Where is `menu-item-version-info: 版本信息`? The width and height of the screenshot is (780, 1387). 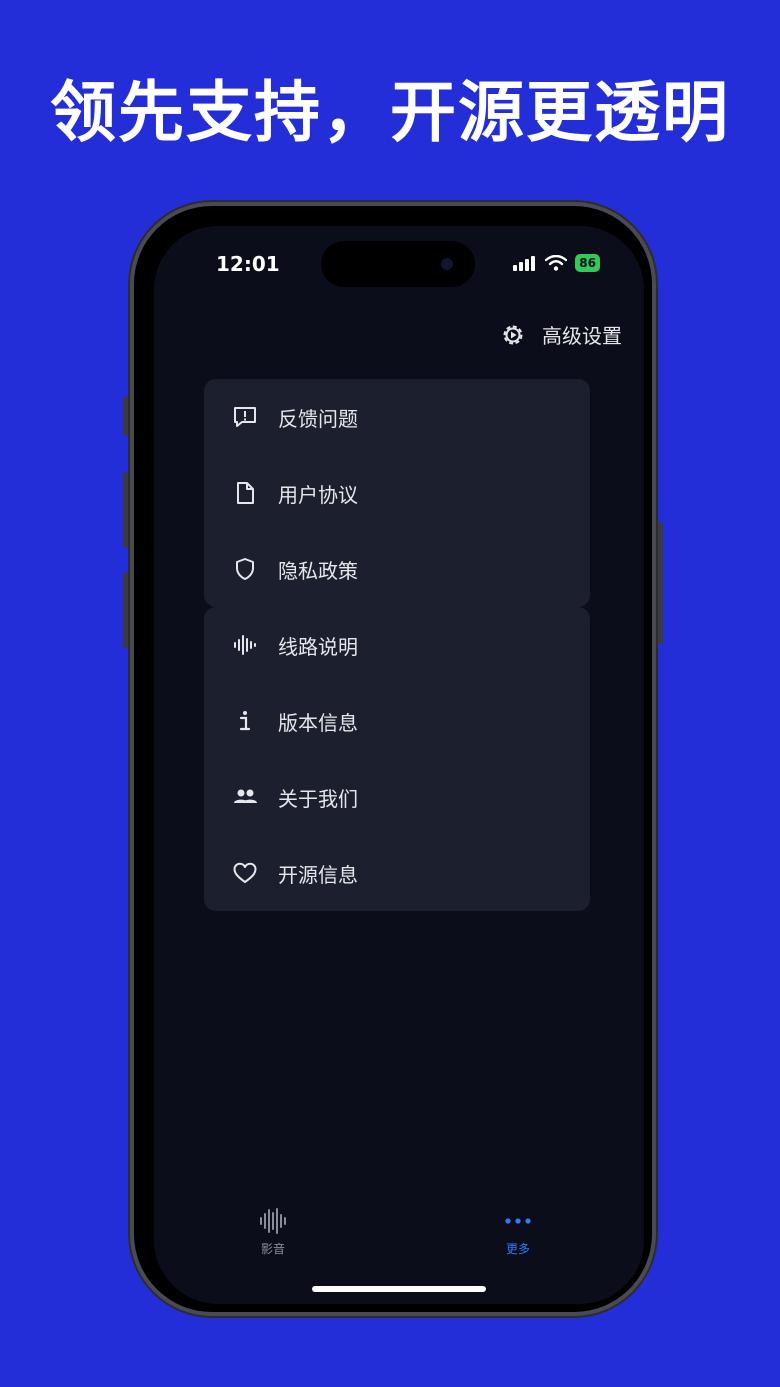 menu-item-version-info: 版本信息 is located at coordinates (397, 721).